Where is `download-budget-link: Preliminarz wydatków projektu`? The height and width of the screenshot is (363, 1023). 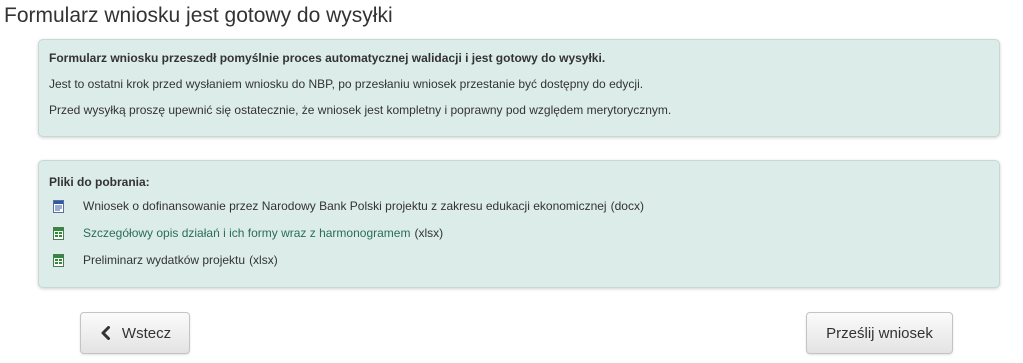
download-budget-link: Preliminarz wydatków projektu is located at coordinates (164, 260).